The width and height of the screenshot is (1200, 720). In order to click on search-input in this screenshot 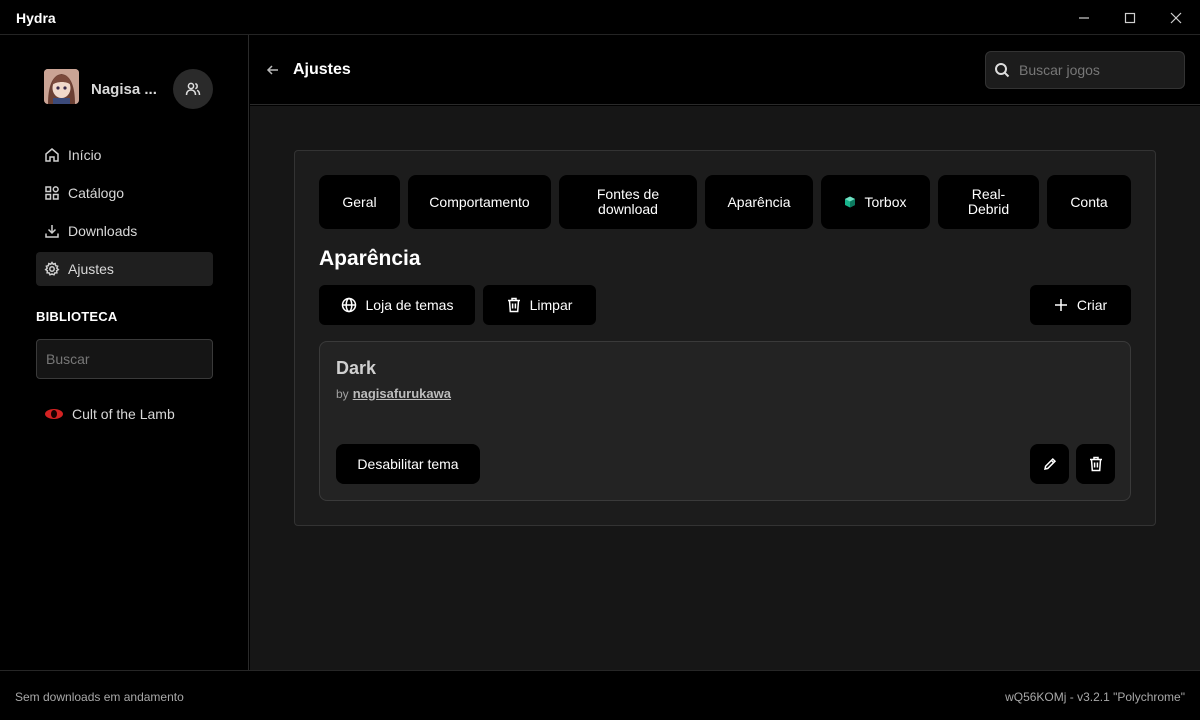, I will do `click(1094, 70)`.